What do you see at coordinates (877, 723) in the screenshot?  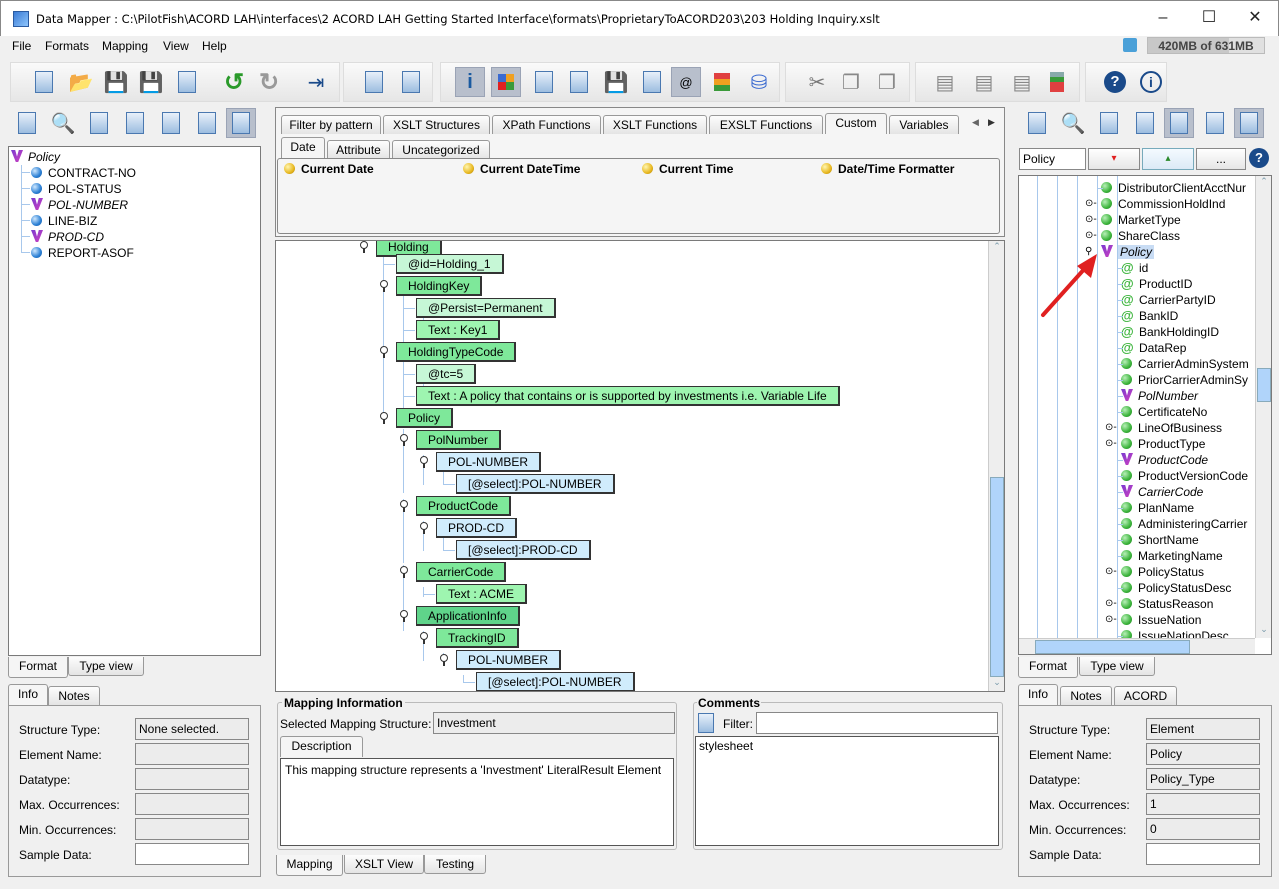 I see `comments-filter-input` at bounding box center [877, 723].